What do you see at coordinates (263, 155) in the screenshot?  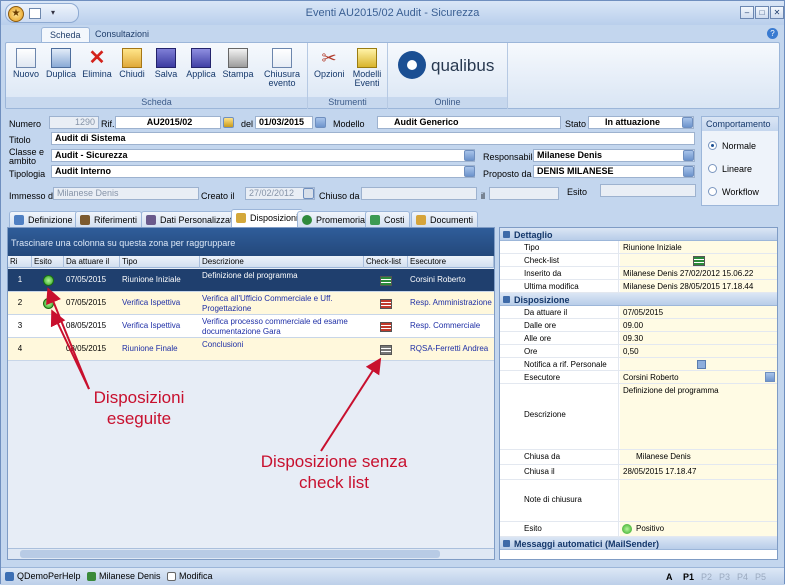 I see `classe-field: Audit - Sicurezza` at bounding box center [263, 155].